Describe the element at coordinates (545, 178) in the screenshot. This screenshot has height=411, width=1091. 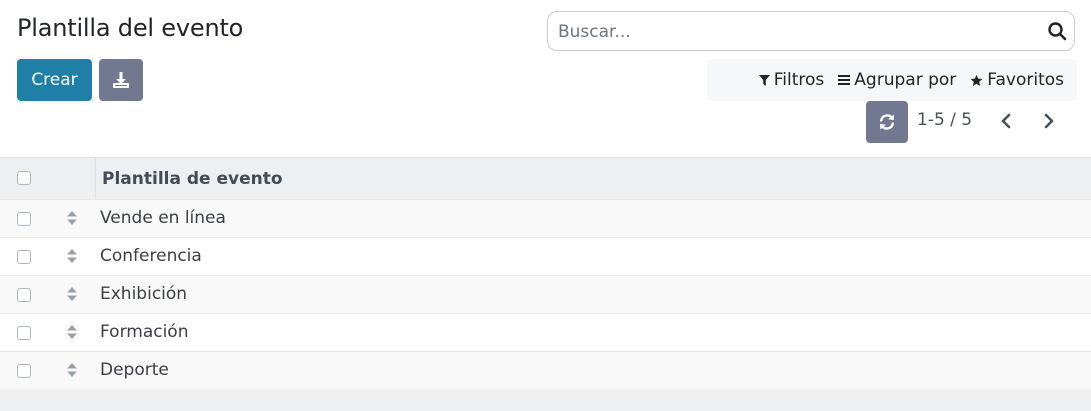
I see `table-header: Plantilla de evento` at that location.